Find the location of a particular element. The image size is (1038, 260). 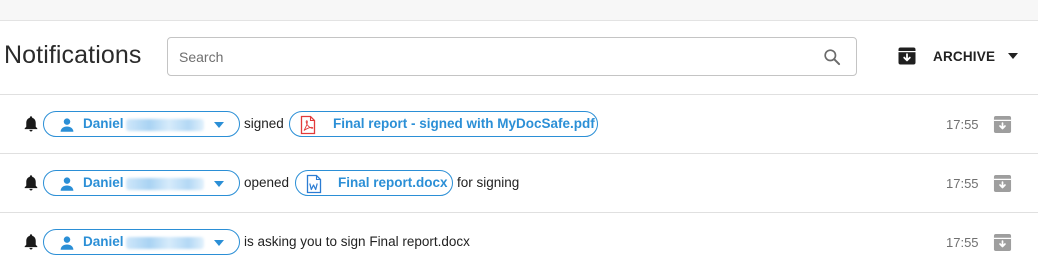

action-text: signed is located at coordinates (264, 123).